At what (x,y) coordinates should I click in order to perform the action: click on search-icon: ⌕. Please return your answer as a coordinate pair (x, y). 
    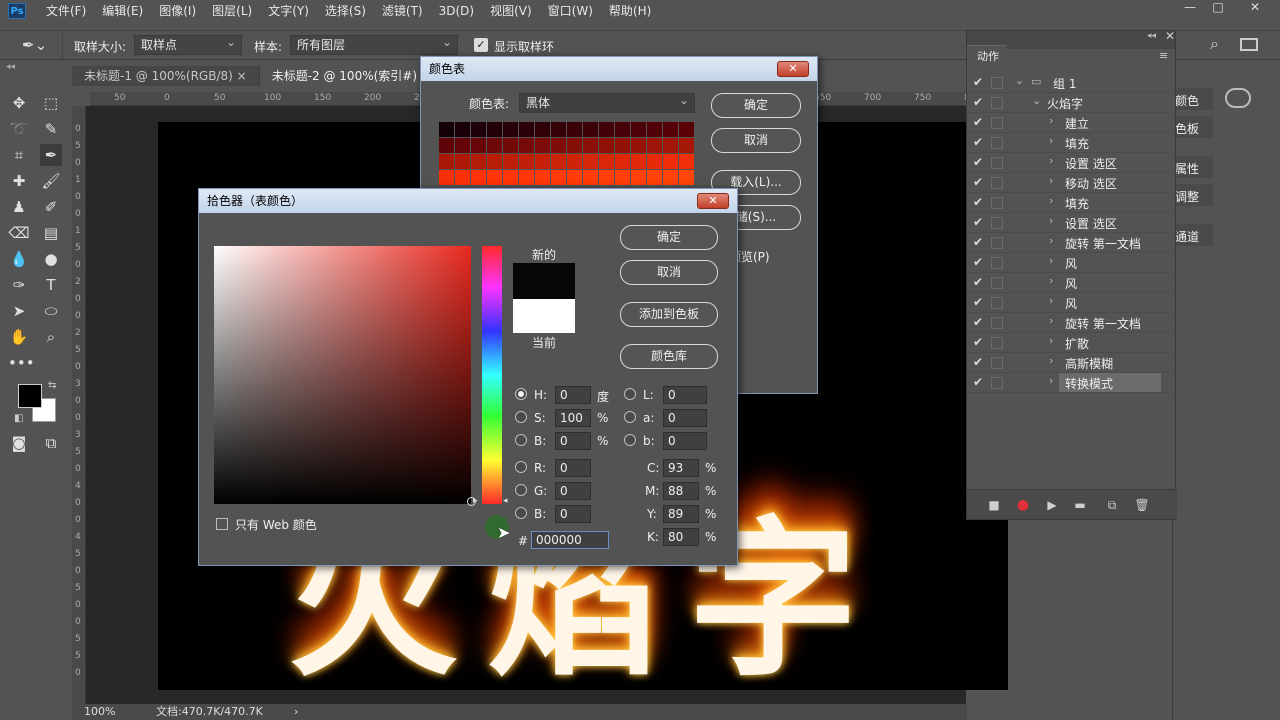
    Looking at the image, I should click on (1214, 44).